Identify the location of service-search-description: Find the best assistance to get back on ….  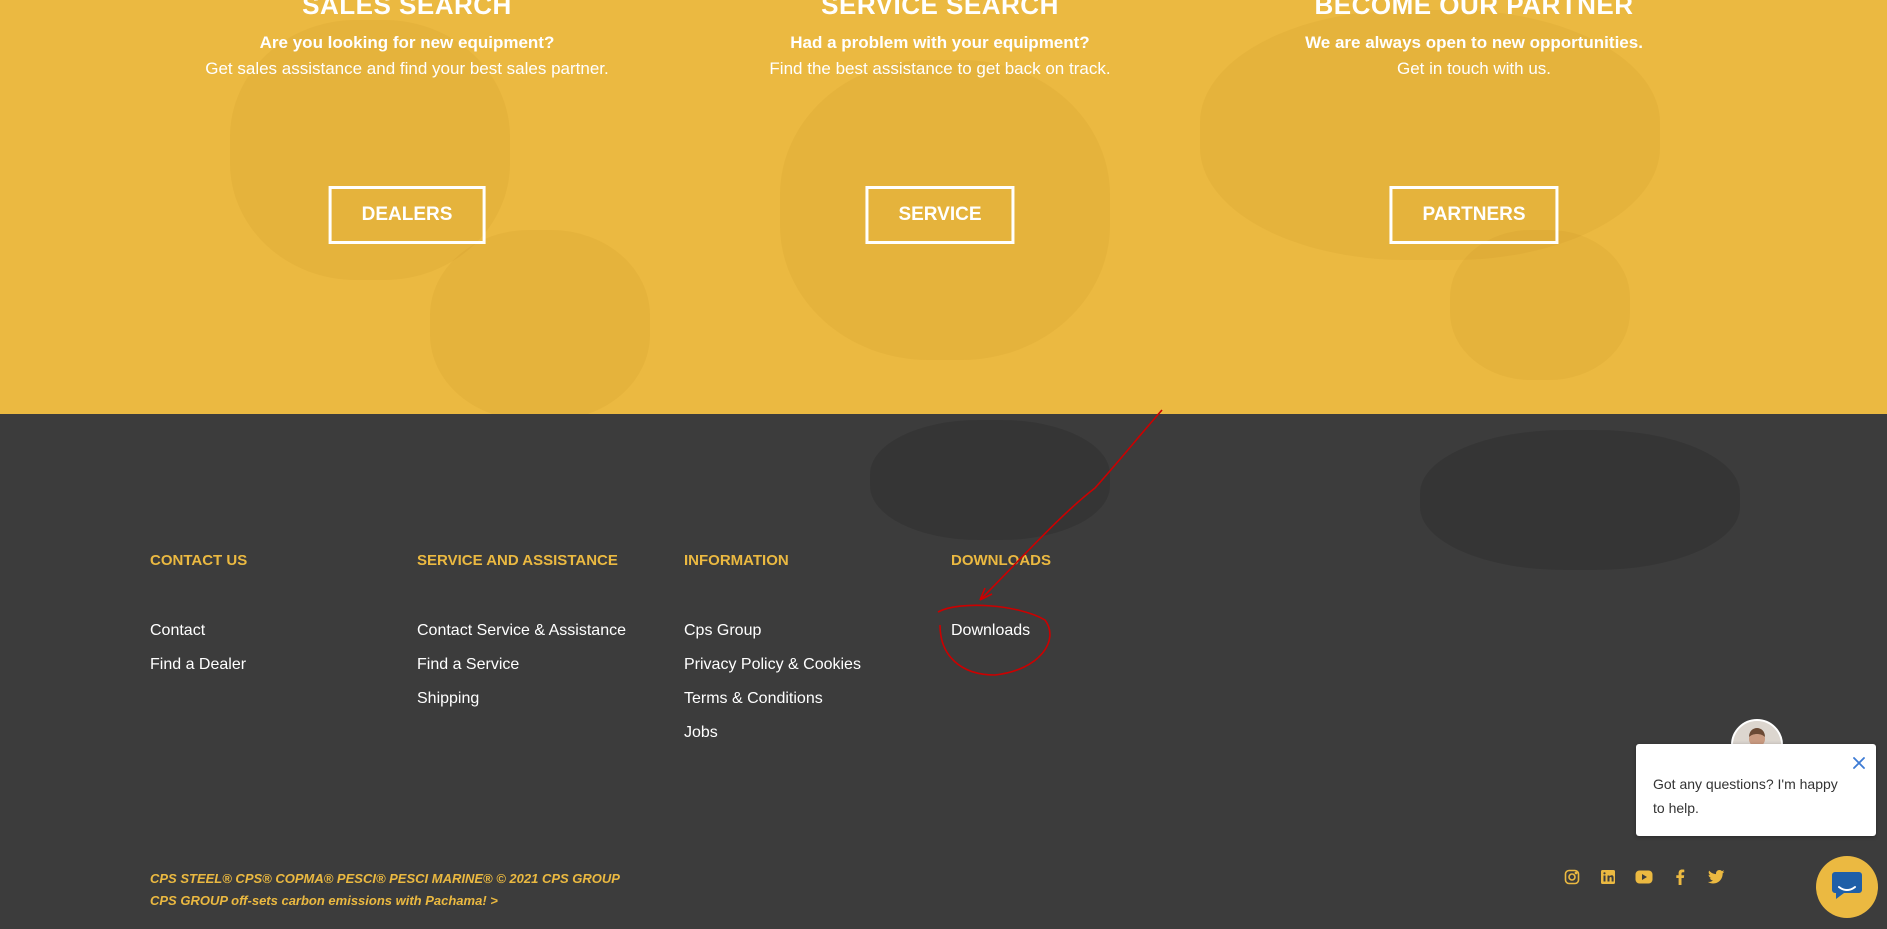
(940, 68).